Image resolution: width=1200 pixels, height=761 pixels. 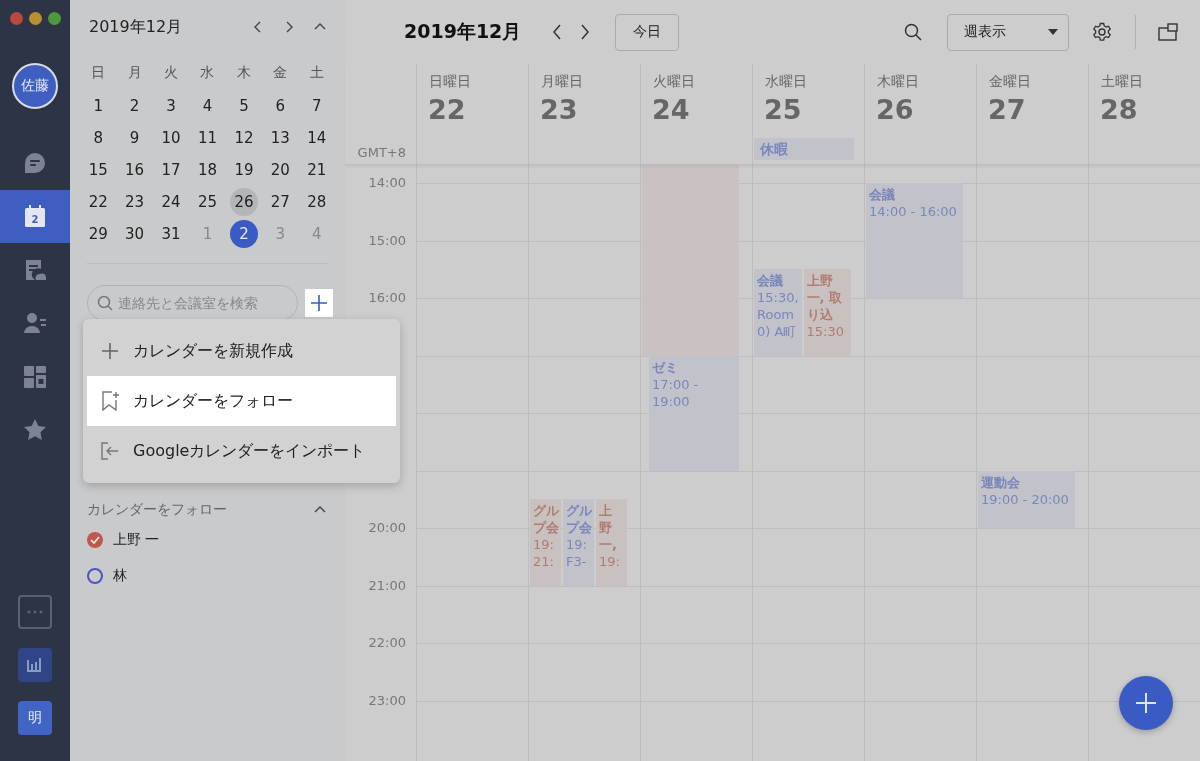 I want to click on calendar-date: 30, so click(x=134, y=234).